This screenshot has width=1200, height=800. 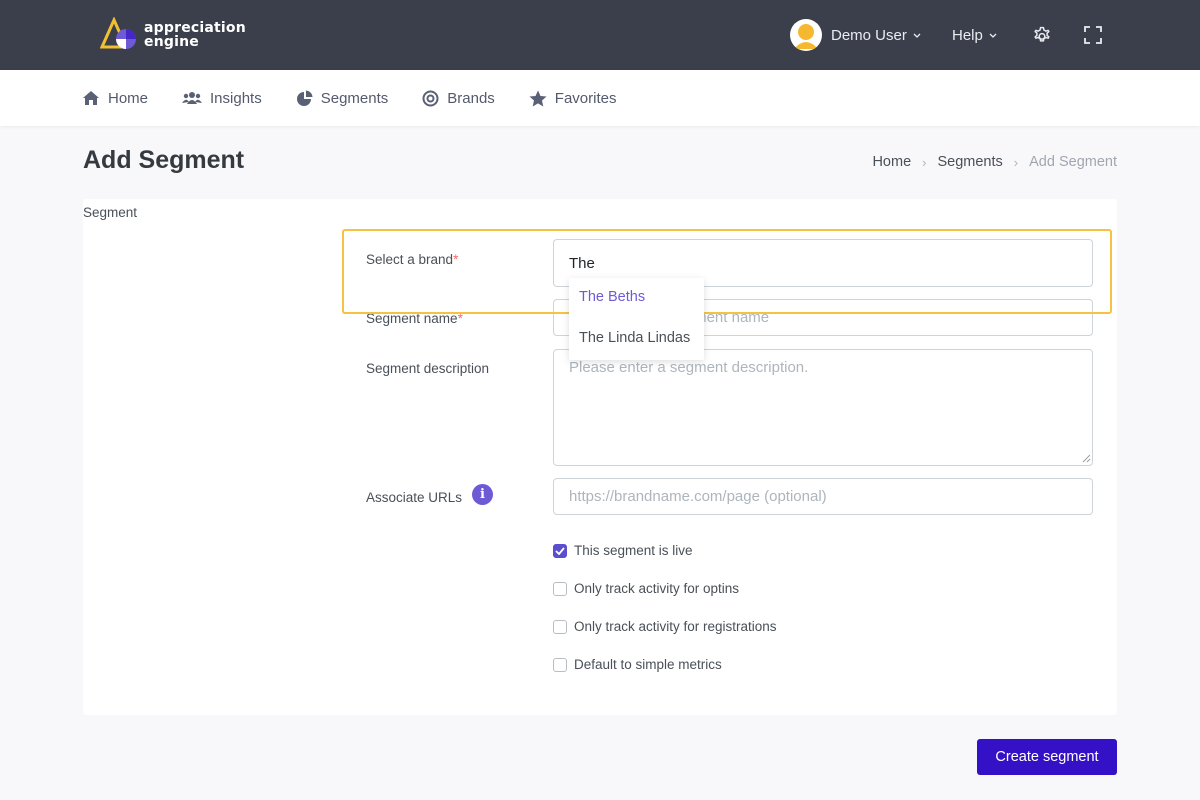 I want to click on nav-item-label: Insights, so click(x=236, y=98).